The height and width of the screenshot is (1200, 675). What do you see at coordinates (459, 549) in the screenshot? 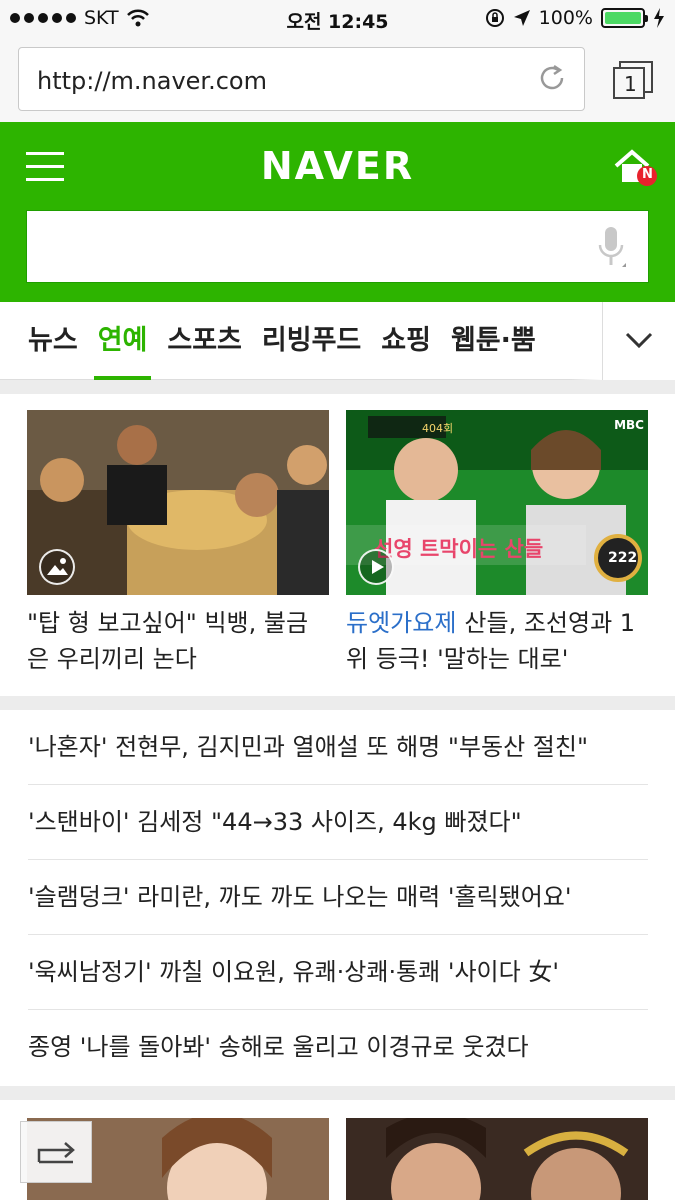
I see `video-subtitle: 선영 트막이는 산들` at bounding box center [459, 549].